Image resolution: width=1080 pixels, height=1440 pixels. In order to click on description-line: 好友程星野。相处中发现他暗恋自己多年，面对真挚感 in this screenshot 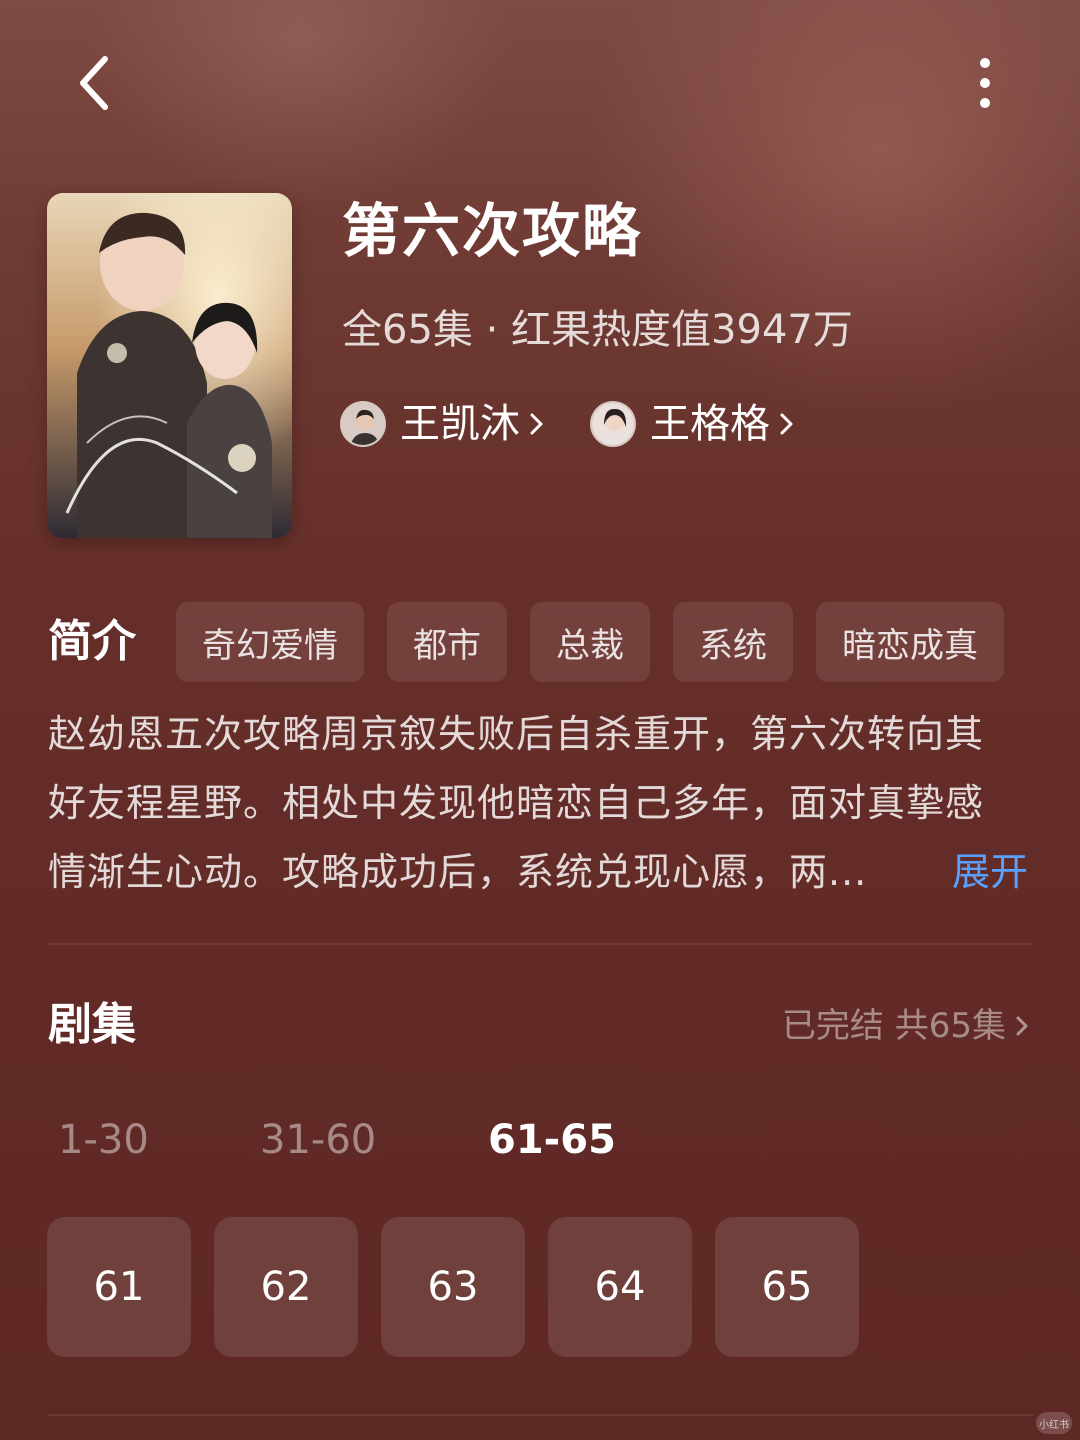, I will do `click(516, 803)`.